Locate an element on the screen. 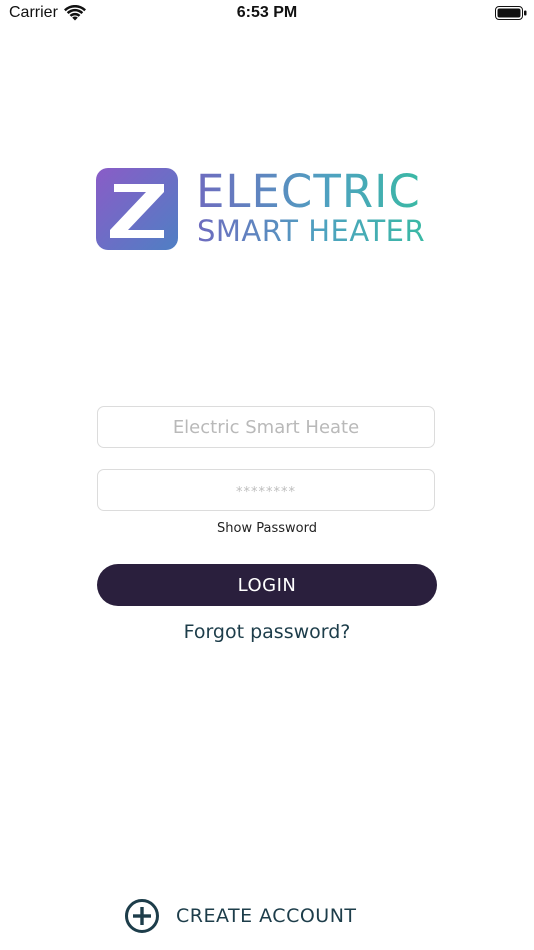  username-input is located at coordinates (266, 427).